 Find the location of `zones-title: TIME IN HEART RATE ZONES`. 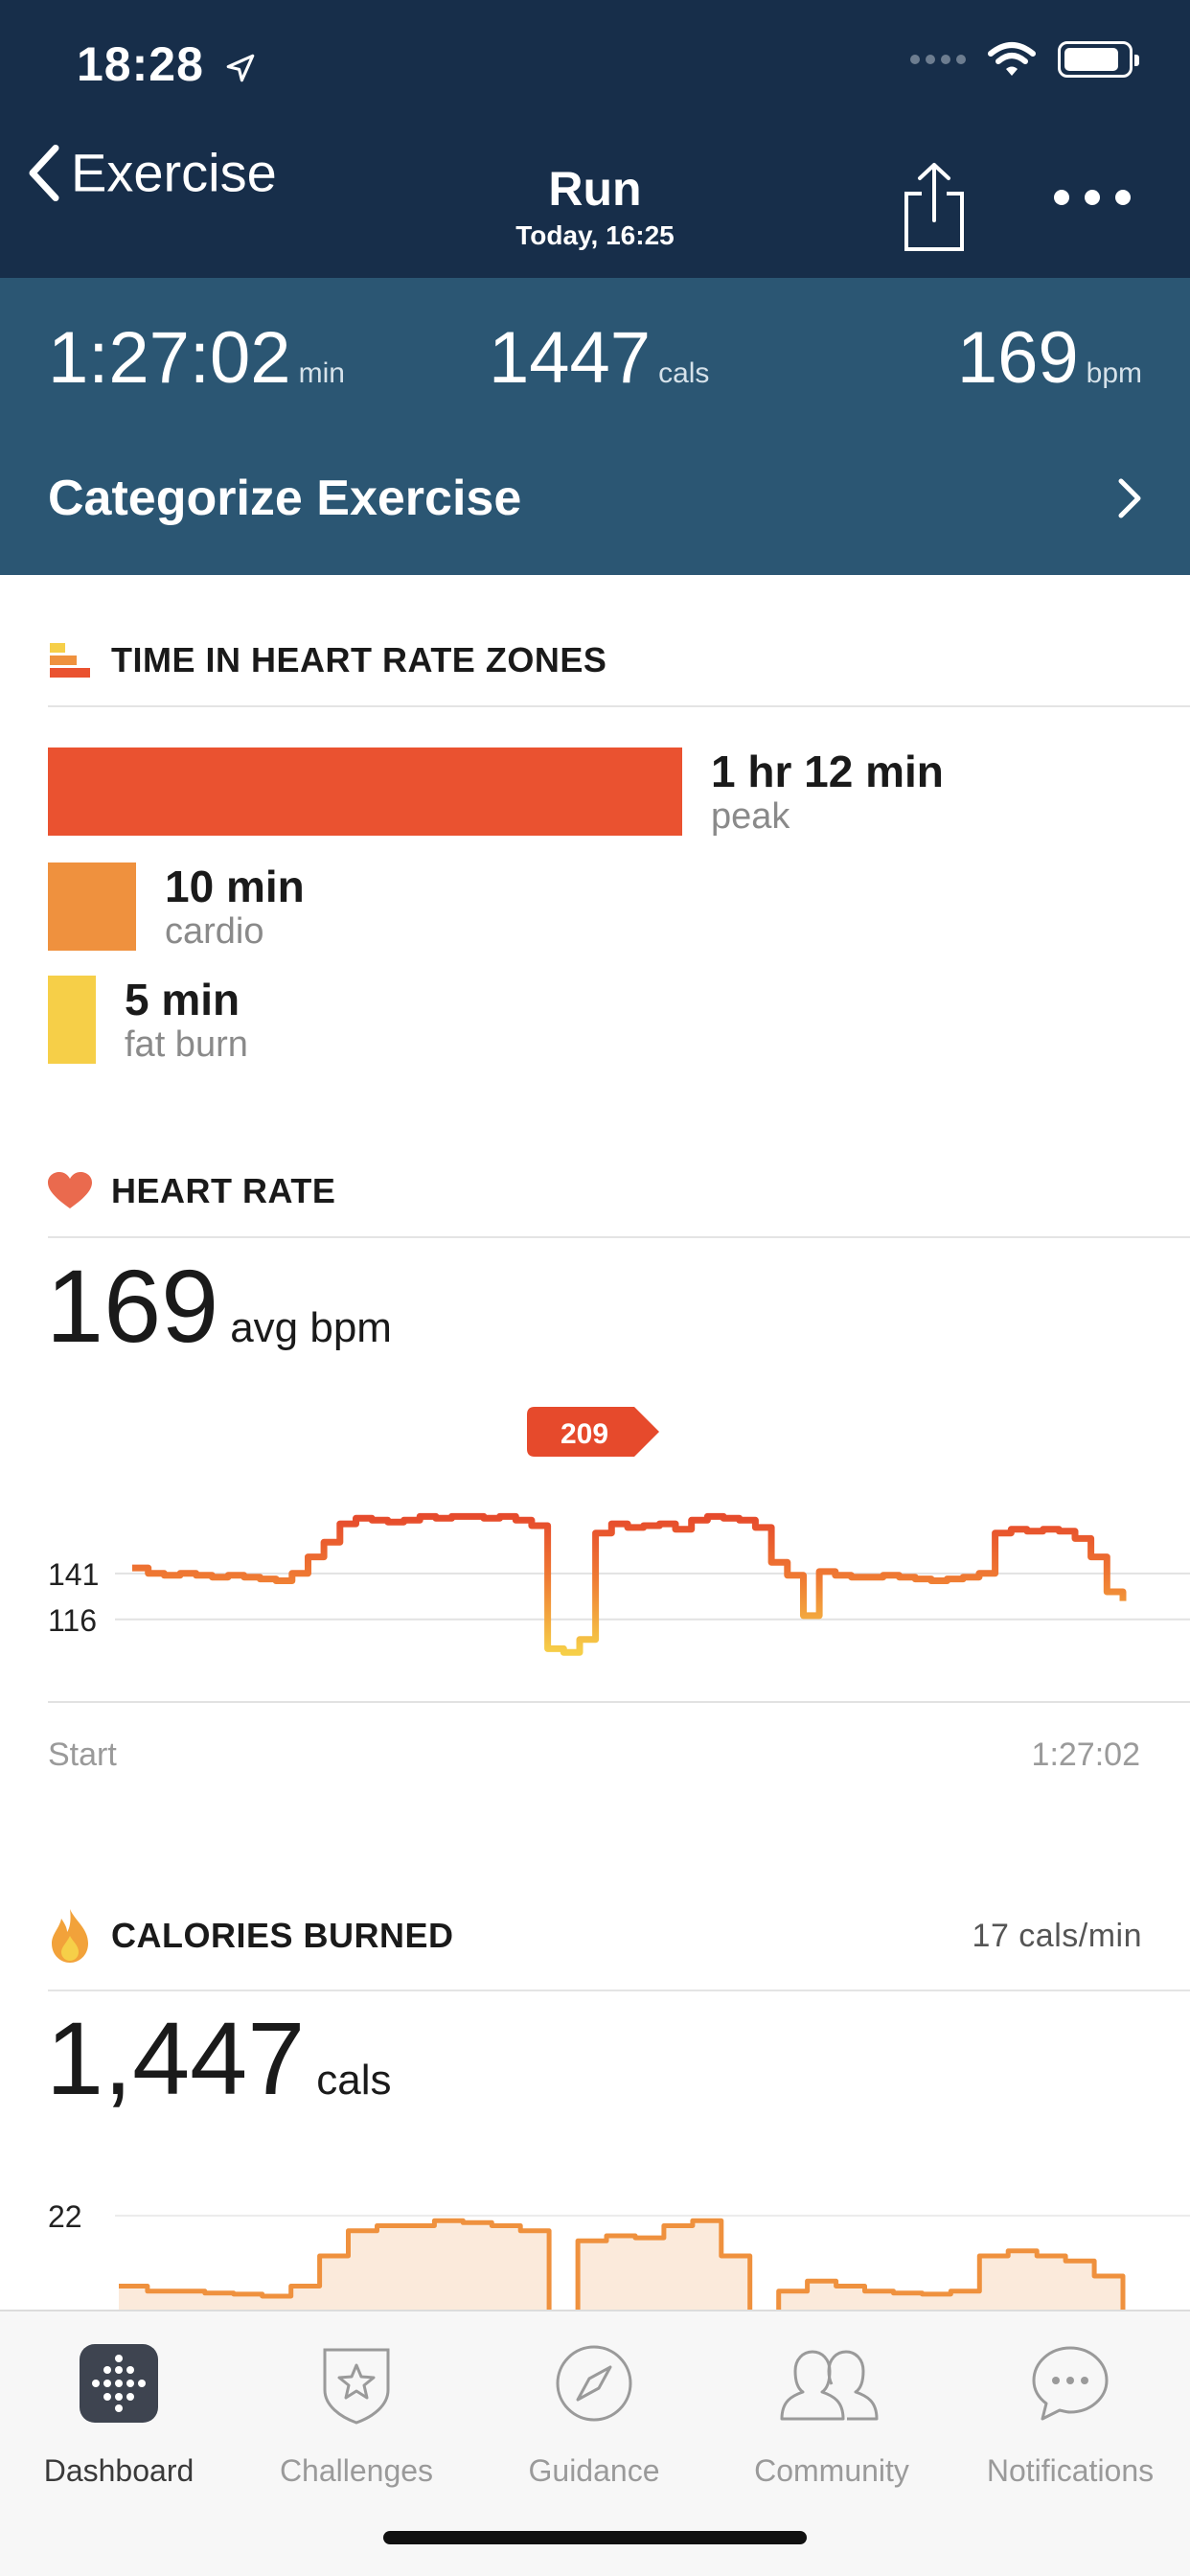

zones-title: TIME IN HEART RATE ZONES is located at coordinates (359, 659).